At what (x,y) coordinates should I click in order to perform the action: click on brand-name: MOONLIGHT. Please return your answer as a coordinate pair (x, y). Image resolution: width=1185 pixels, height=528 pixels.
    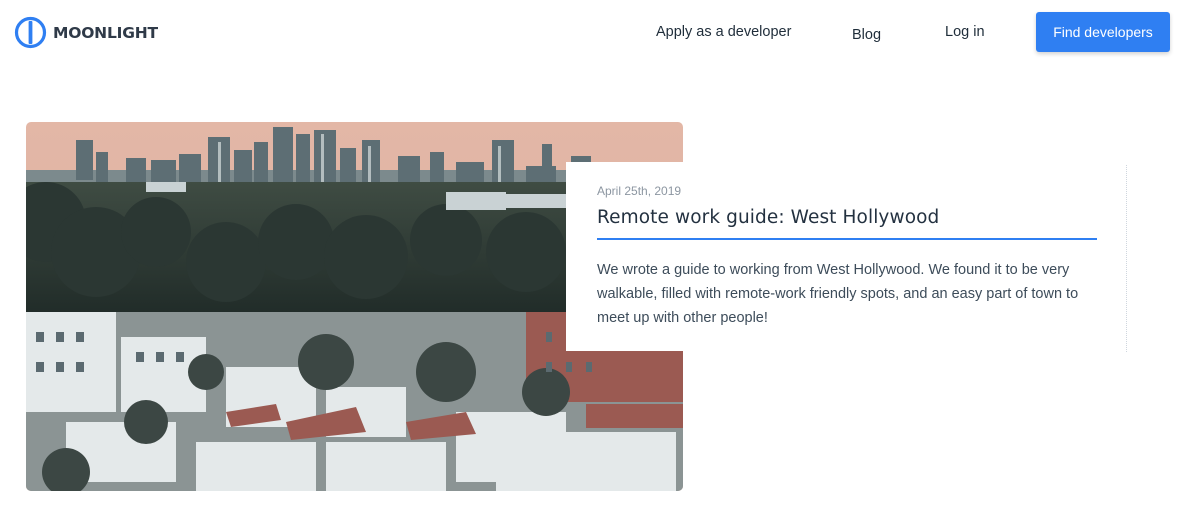
    Looking at the image, I should click on (105, 32).